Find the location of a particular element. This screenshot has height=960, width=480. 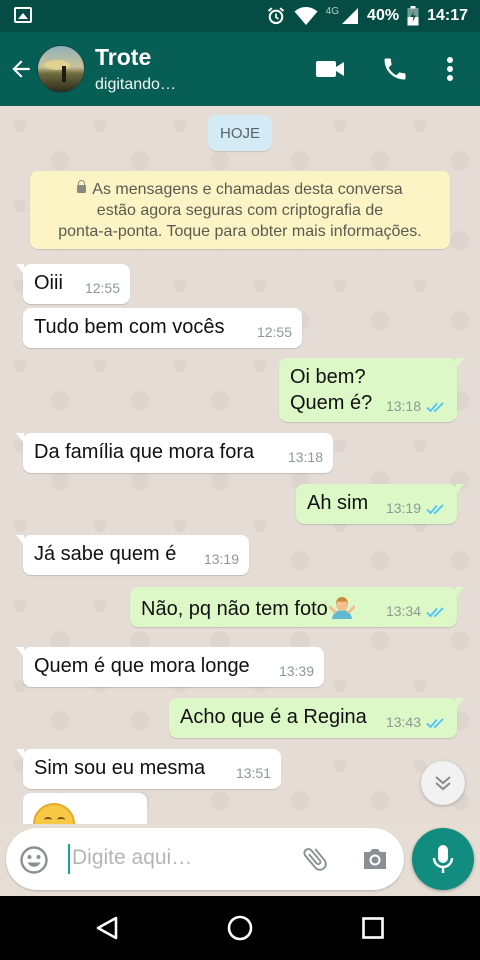

status-bar: 4G 40% 14:17 is located at coordinates (240, 16).